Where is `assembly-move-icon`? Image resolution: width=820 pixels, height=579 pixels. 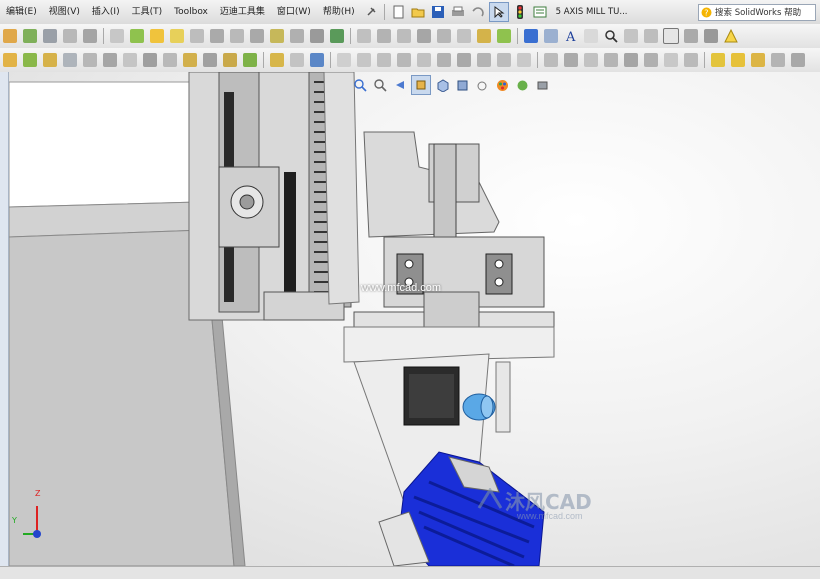
assembly-move-icon is located at coordinates (70, 60).